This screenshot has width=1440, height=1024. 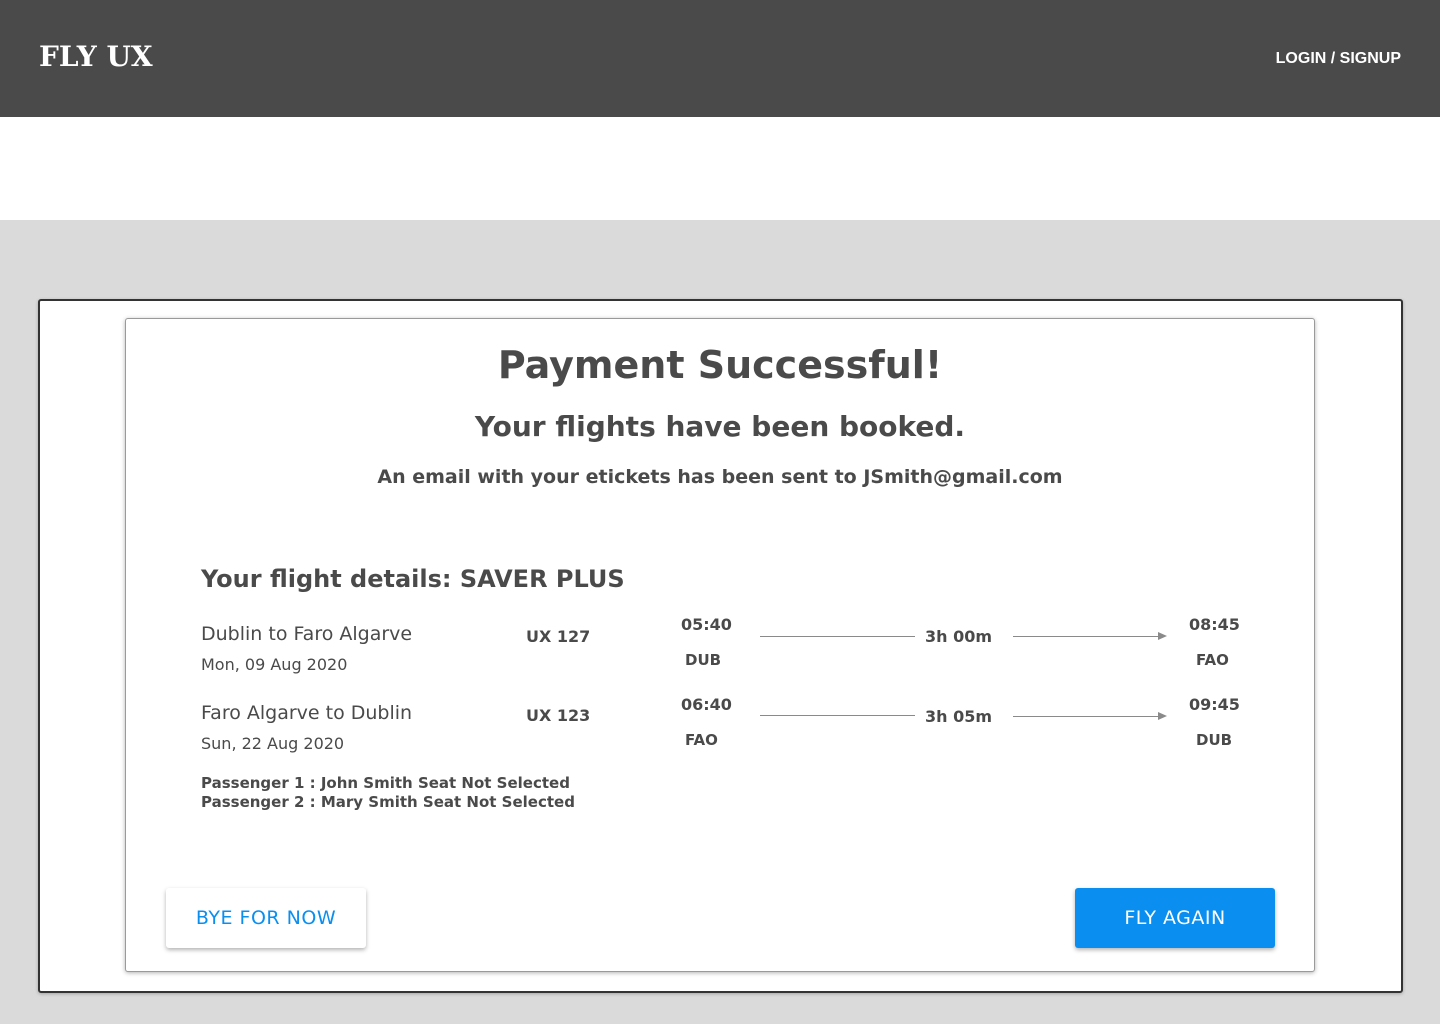 What do you see at coordinates (701, 740) in the screenshot?
I see `departure-airport-code: FAO` at bounding box center [701, 740].